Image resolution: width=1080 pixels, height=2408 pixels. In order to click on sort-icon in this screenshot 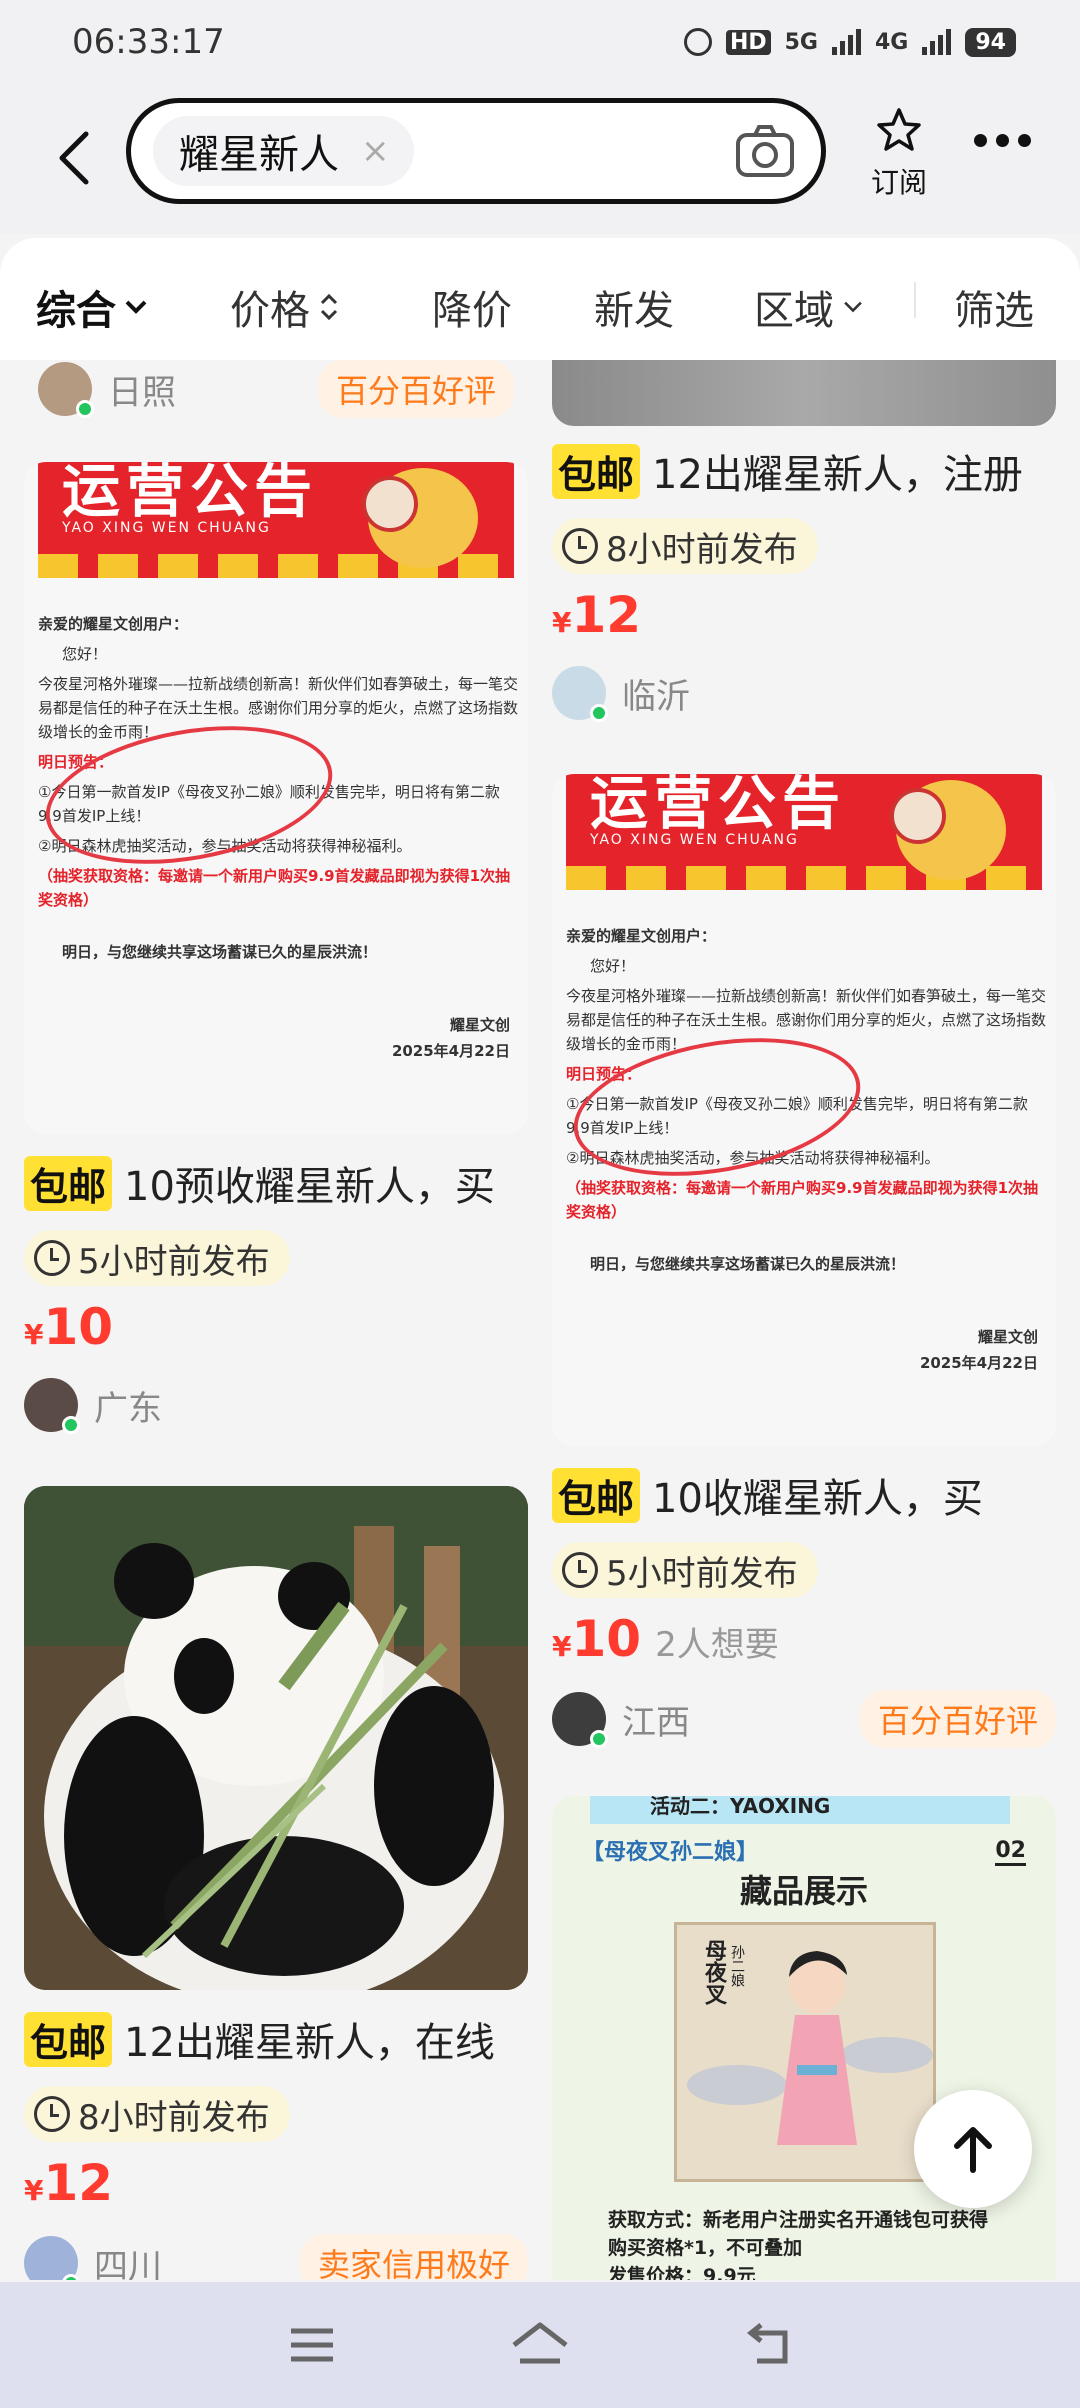, I will do `click(329, 307)`.